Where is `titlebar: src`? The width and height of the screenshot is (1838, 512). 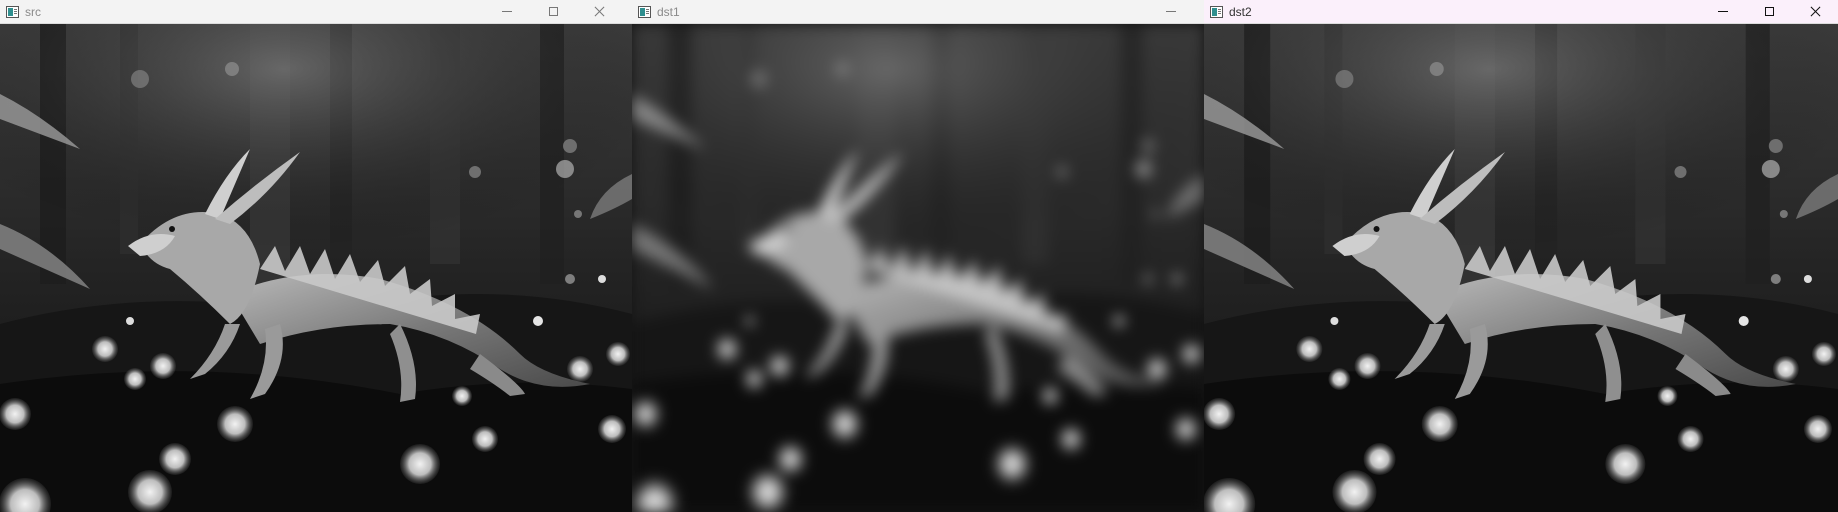 titlebar: src is located at coordinates (316, 12).